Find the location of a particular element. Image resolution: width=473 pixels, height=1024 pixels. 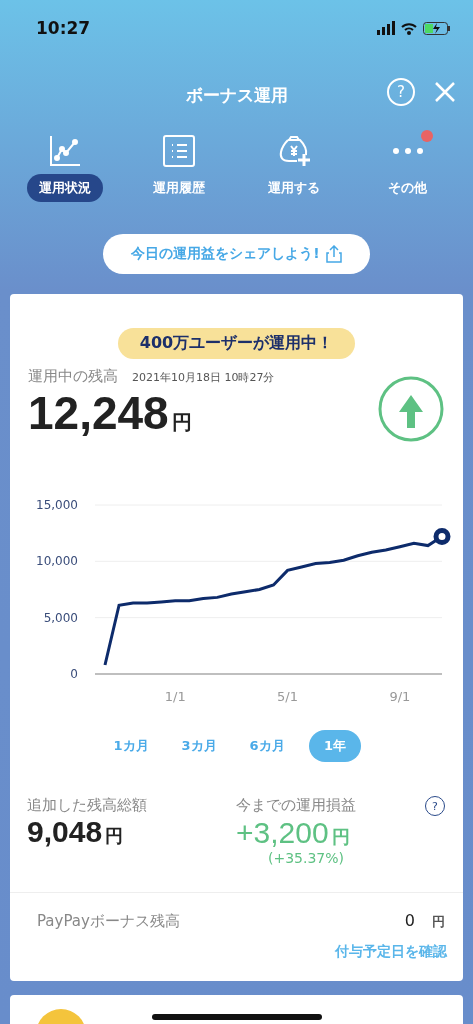

users-banner: 400万ユーザーが運用中！ is located at coordinates (236, 343).